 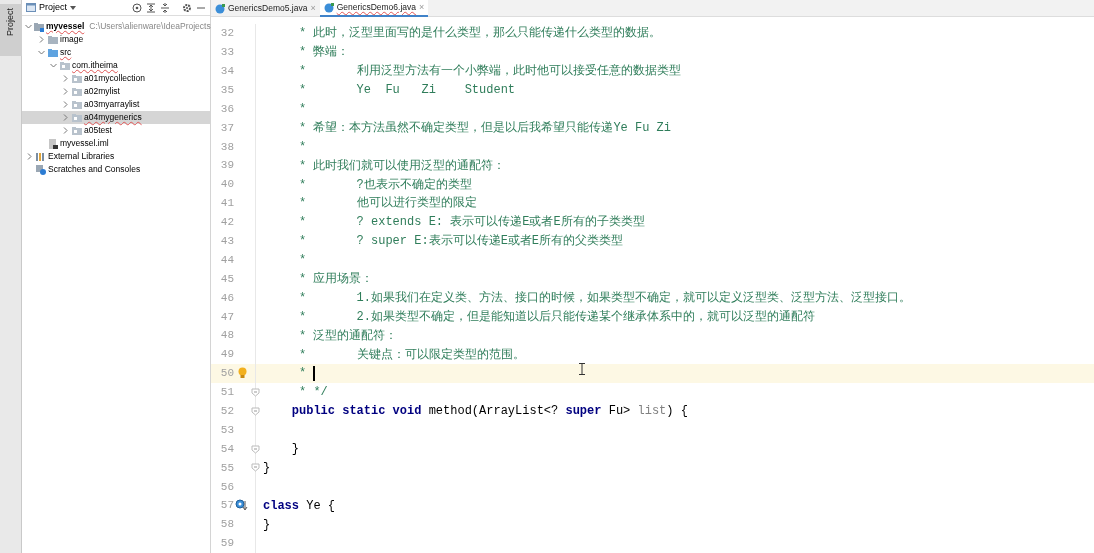 I want to click on line-number: 49, so click(x=226, y=355).